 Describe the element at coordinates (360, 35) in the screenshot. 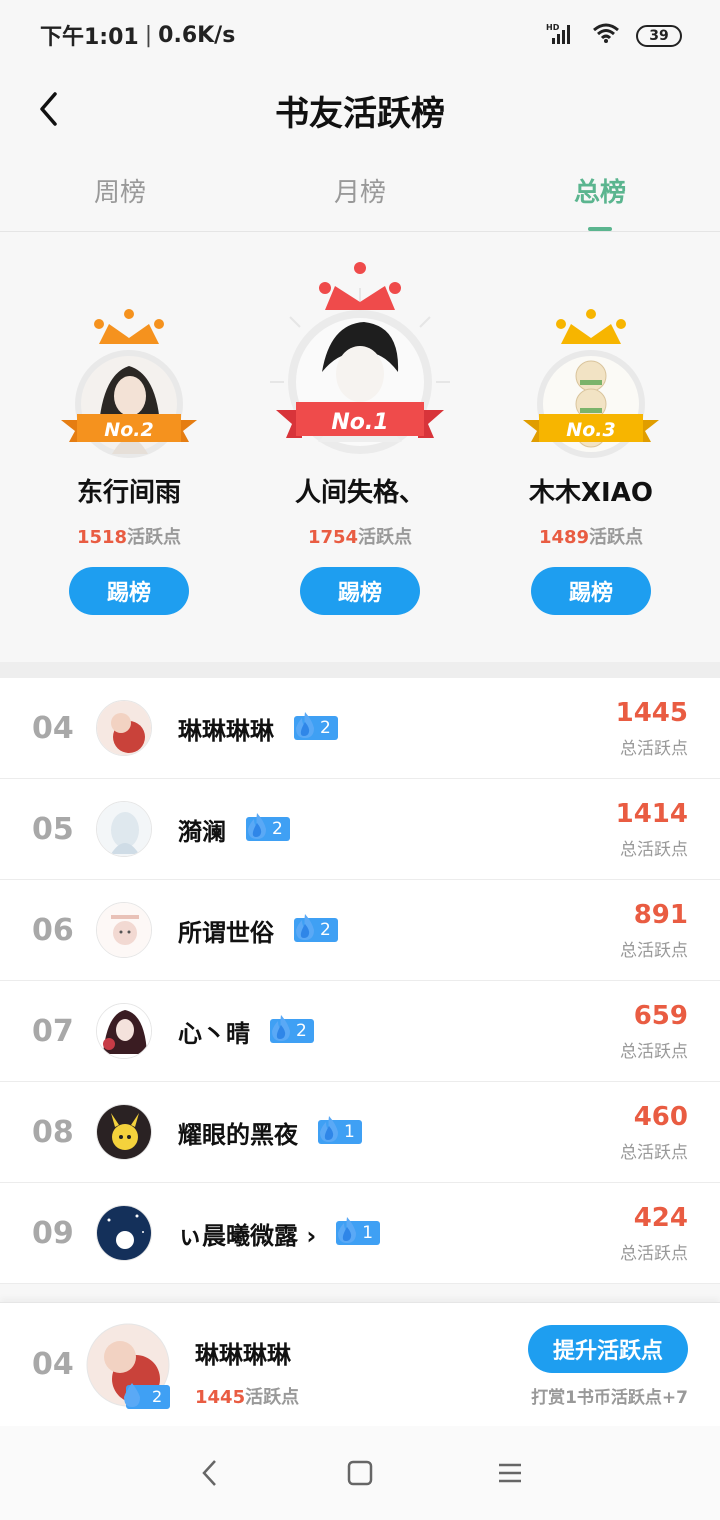

I see `status-bar: 下午1:01 | 0.6K/s HD 39` at that location.